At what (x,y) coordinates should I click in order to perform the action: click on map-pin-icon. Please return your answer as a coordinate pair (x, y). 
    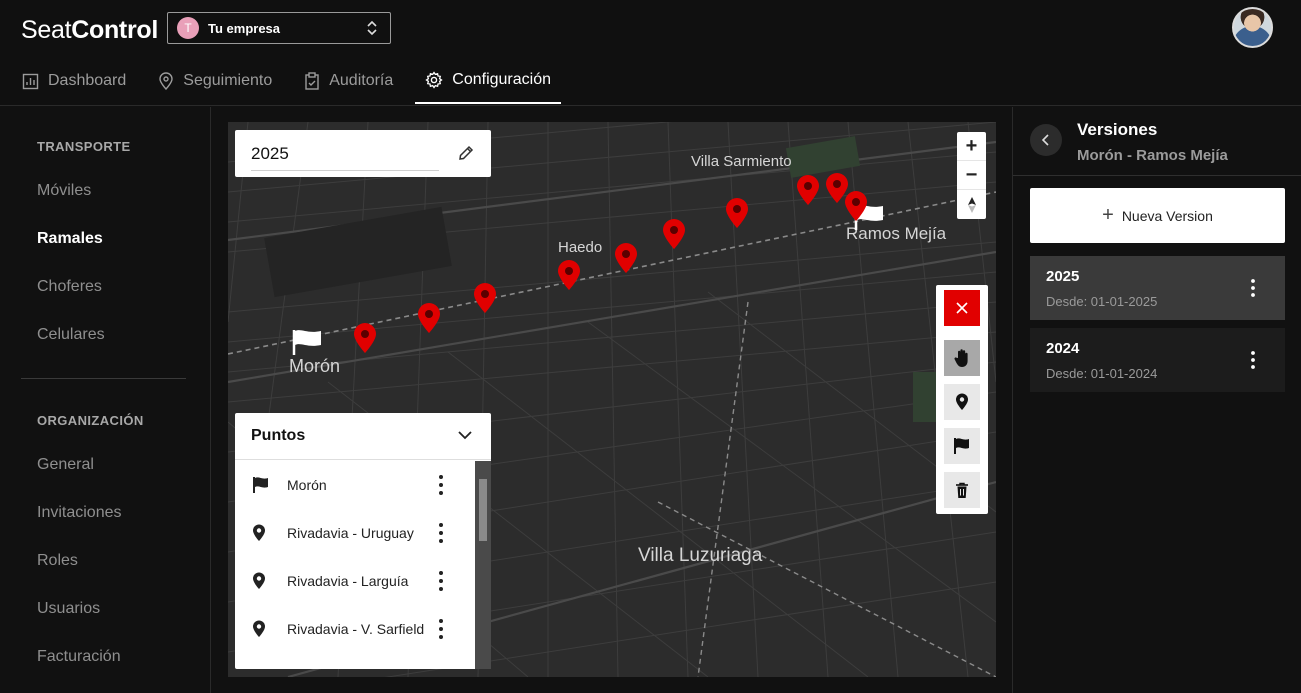
    Looking at the image, I should click on (166, 81).